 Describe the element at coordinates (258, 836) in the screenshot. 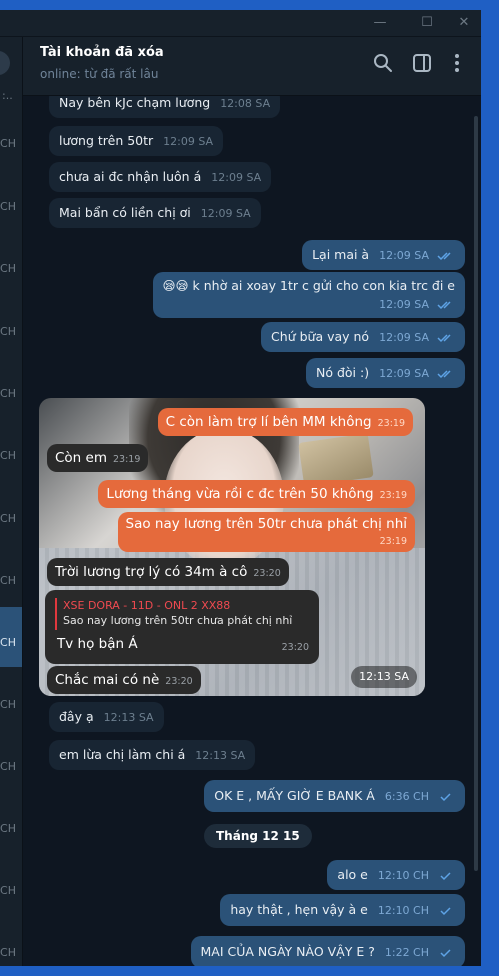

I see `date-separator: Tháng 12 15` at that location.